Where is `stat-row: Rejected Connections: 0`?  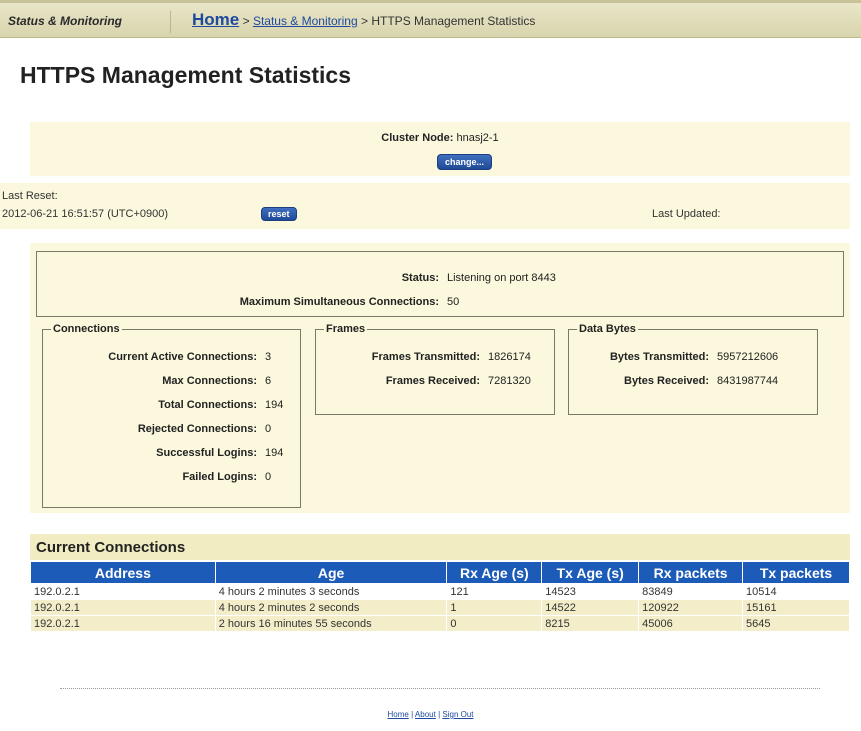
stat-row: Rejected Connections: 0 is located at coordinates (171, 431).